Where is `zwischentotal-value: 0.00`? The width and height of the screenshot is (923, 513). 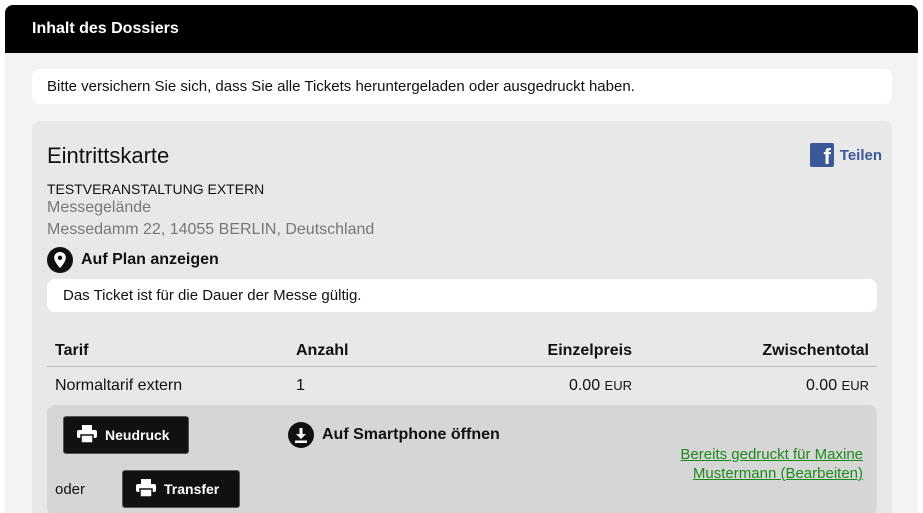 zwischentotal-value: 0.00 is located at coordinates (821, 385).